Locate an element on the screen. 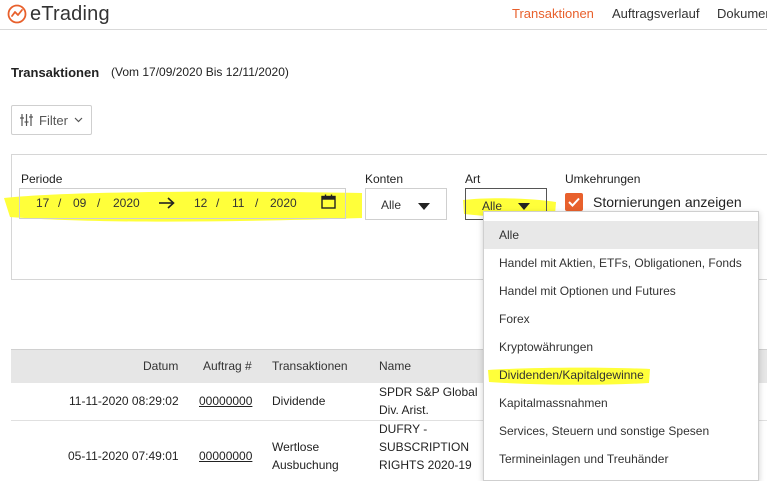  art-option-krypto: Kryptowährungen is located at coordinates (621, 347).